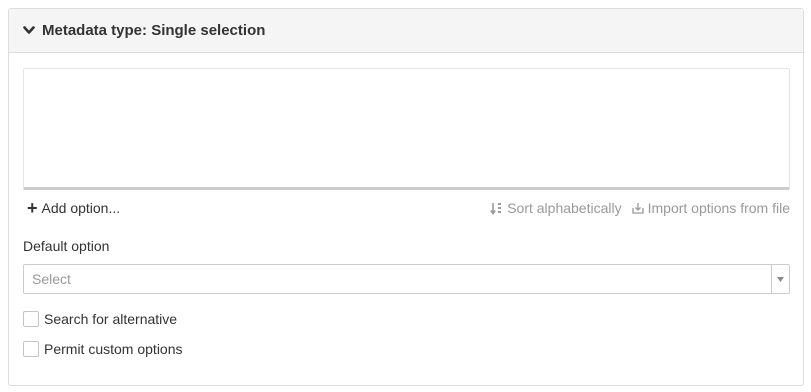 The height and width of the screenshot is (392, 811). I want to click on default-option-select: Select, so click(406, 279).